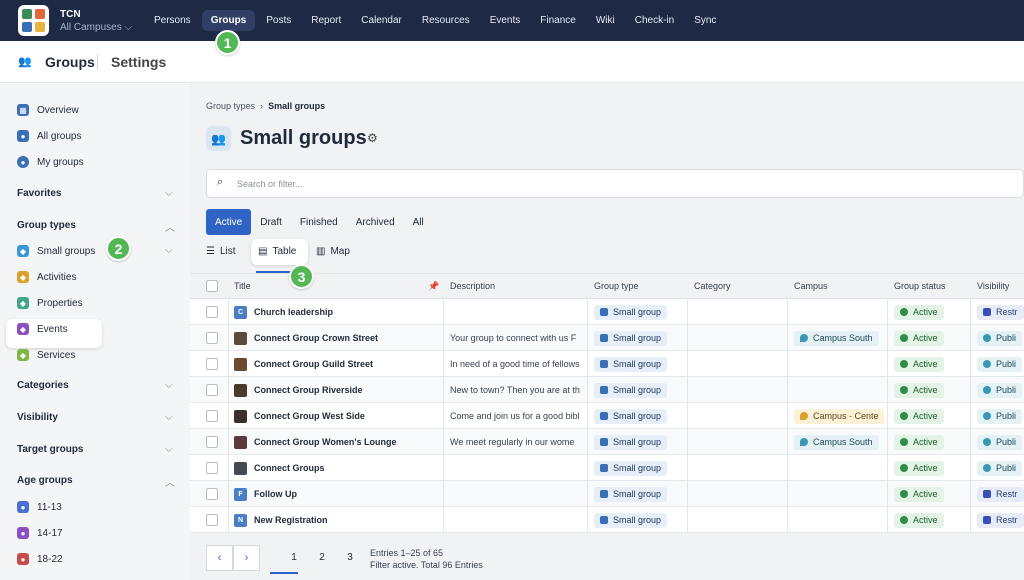 This screenshot has height=580, width=1024. Describe the element at coordinates (334, 338) in the screenshot. I see `row-title: Connect Group Crown Street` at that location.